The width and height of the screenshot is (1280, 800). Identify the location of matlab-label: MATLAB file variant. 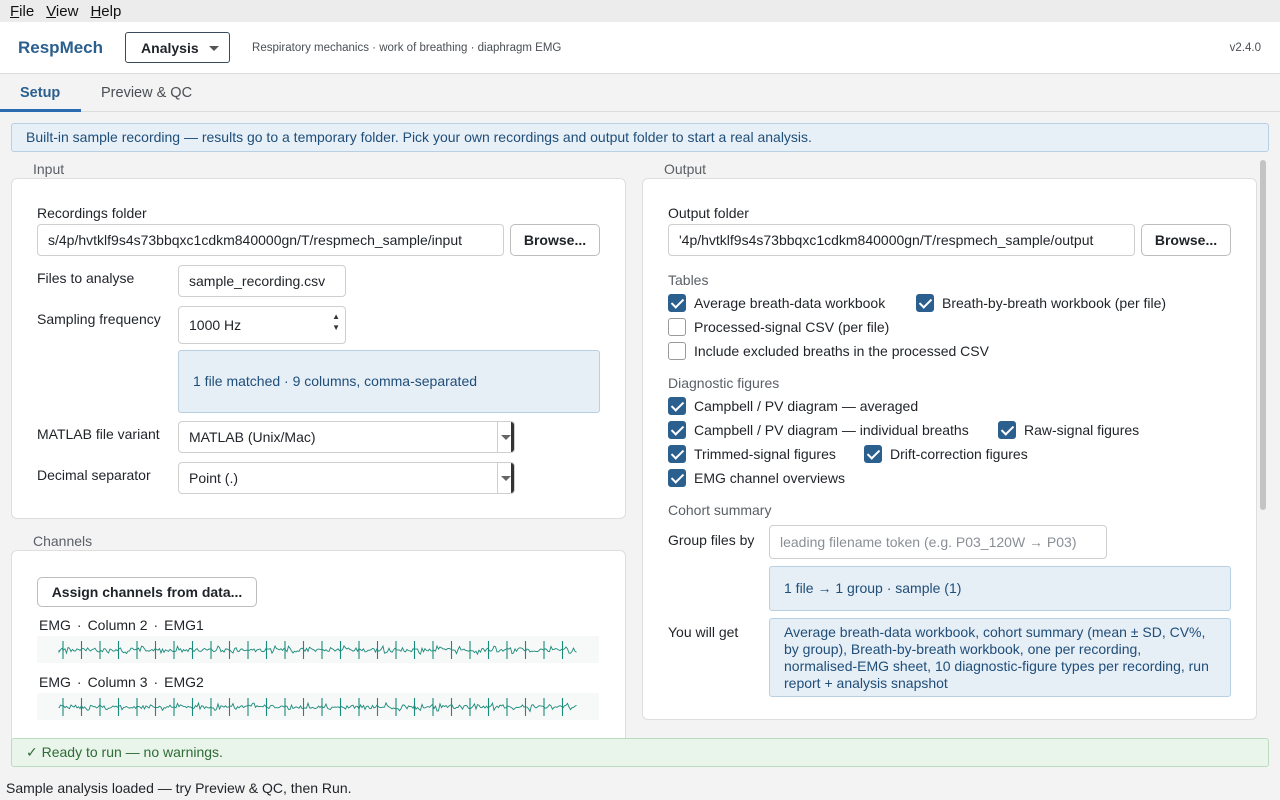
(98, 434).